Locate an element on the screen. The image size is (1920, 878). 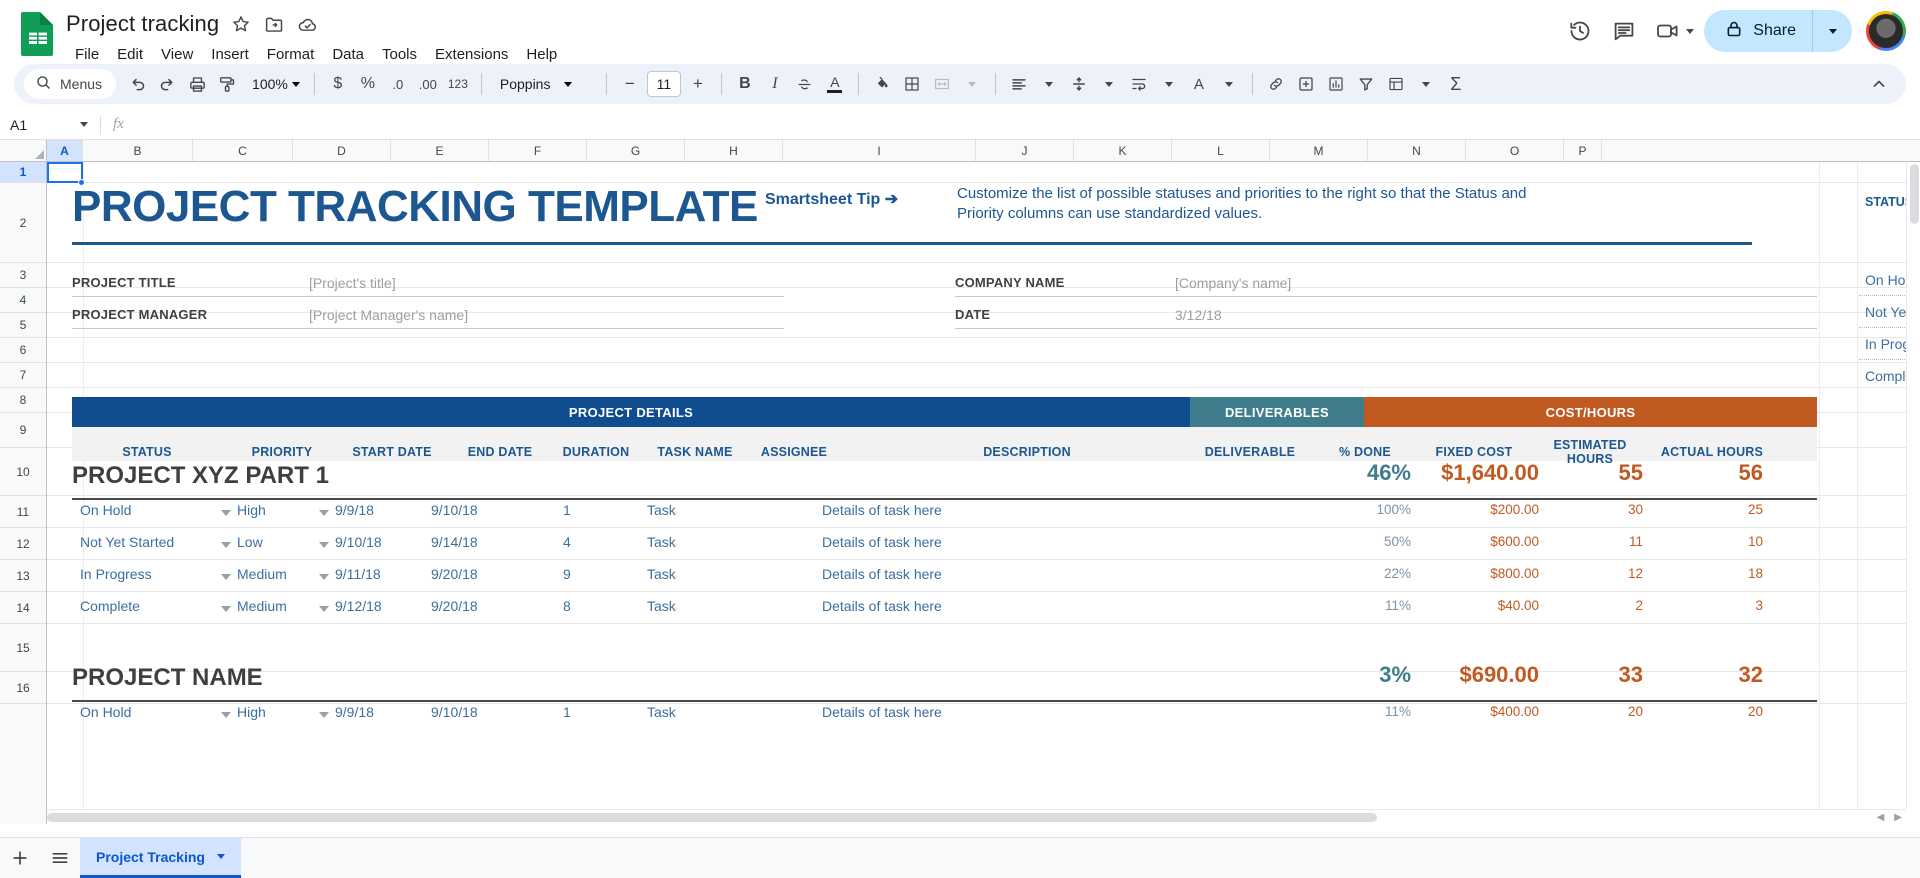
print-icon is located at coordinates (197, 84).